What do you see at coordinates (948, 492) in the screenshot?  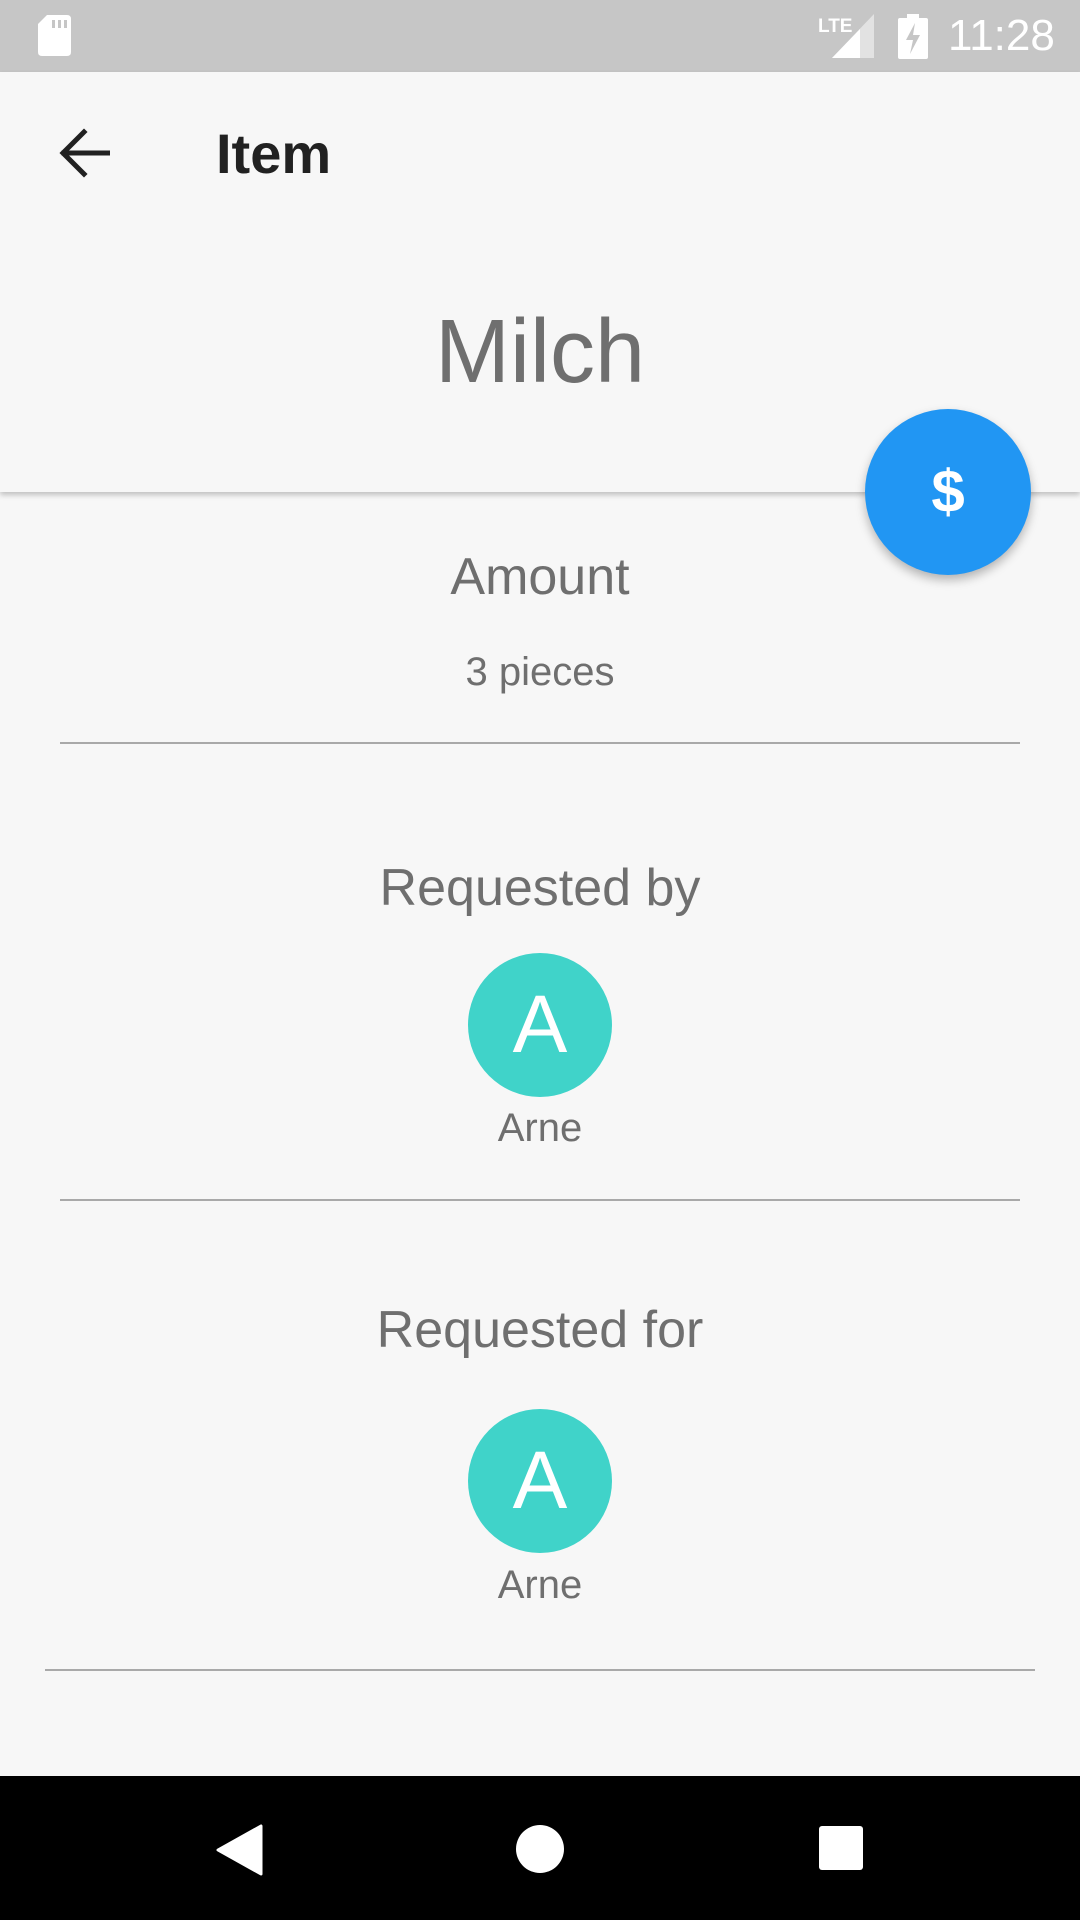 I see `pay-fab-button: $` at bounding box center [948, 492].